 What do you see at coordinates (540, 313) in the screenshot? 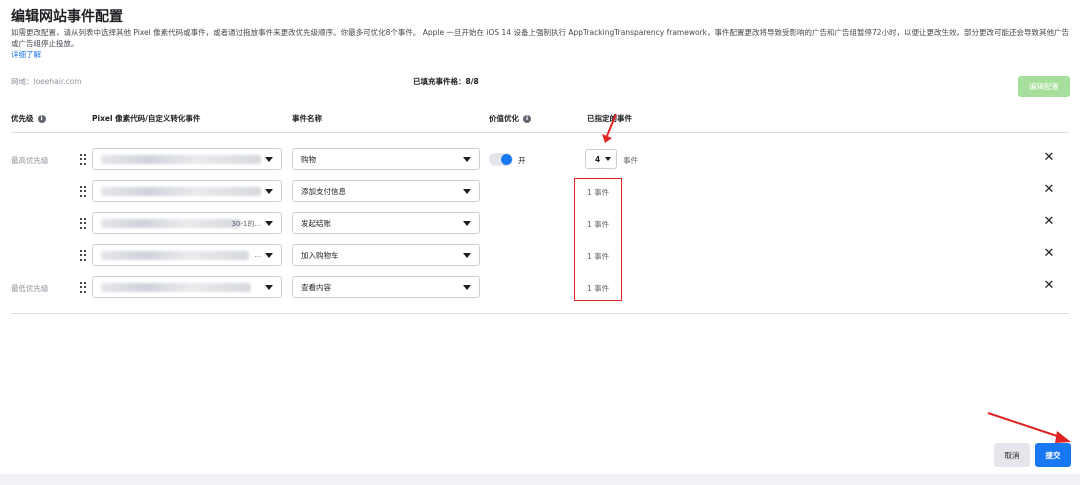
I see `table-bottom-divider` at bounding box center [540, 313].